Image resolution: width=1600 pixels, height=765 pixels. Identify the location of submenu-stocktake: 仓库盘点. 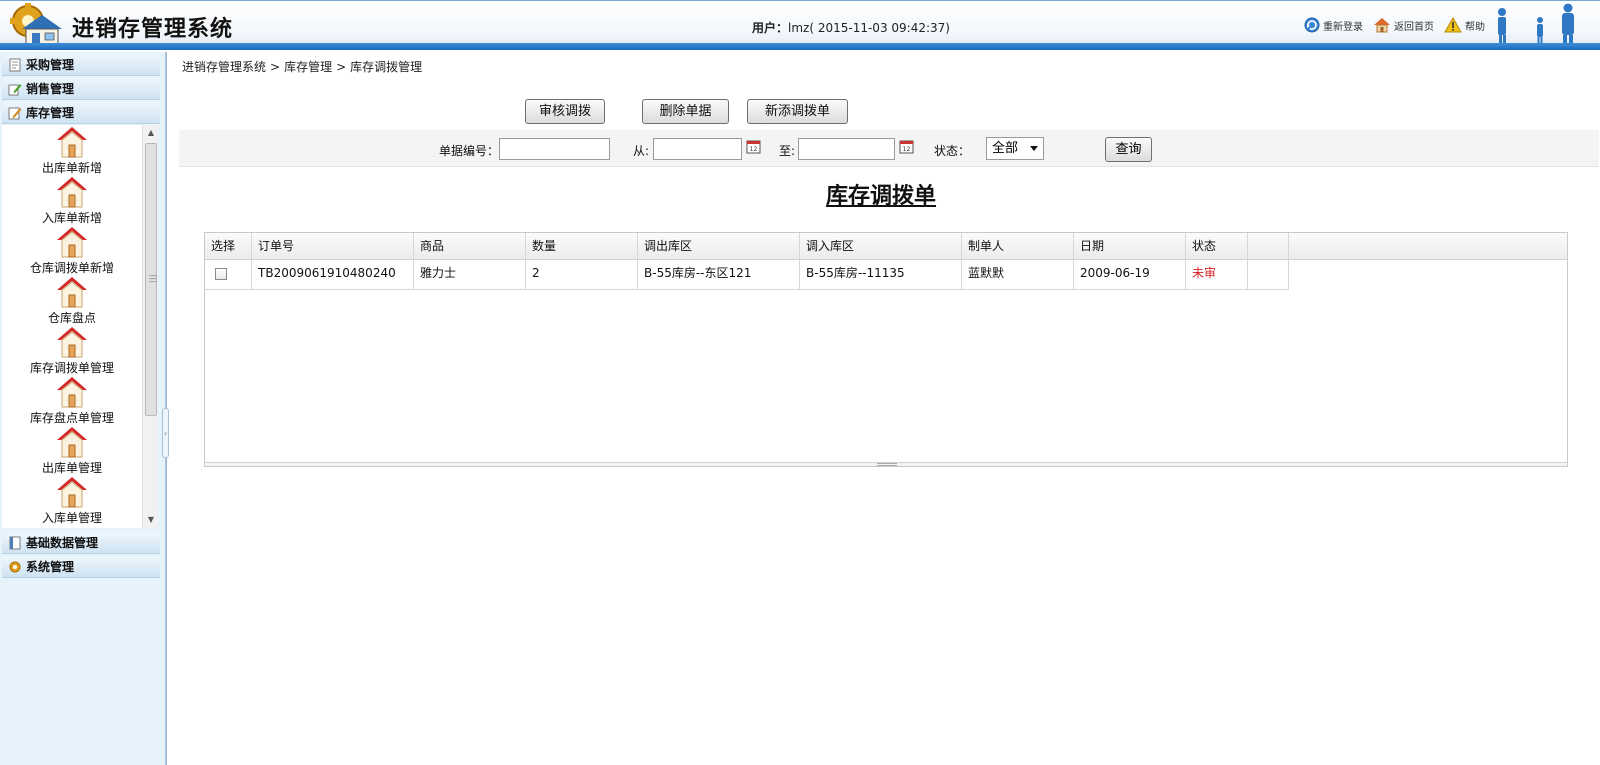
(72, 300).